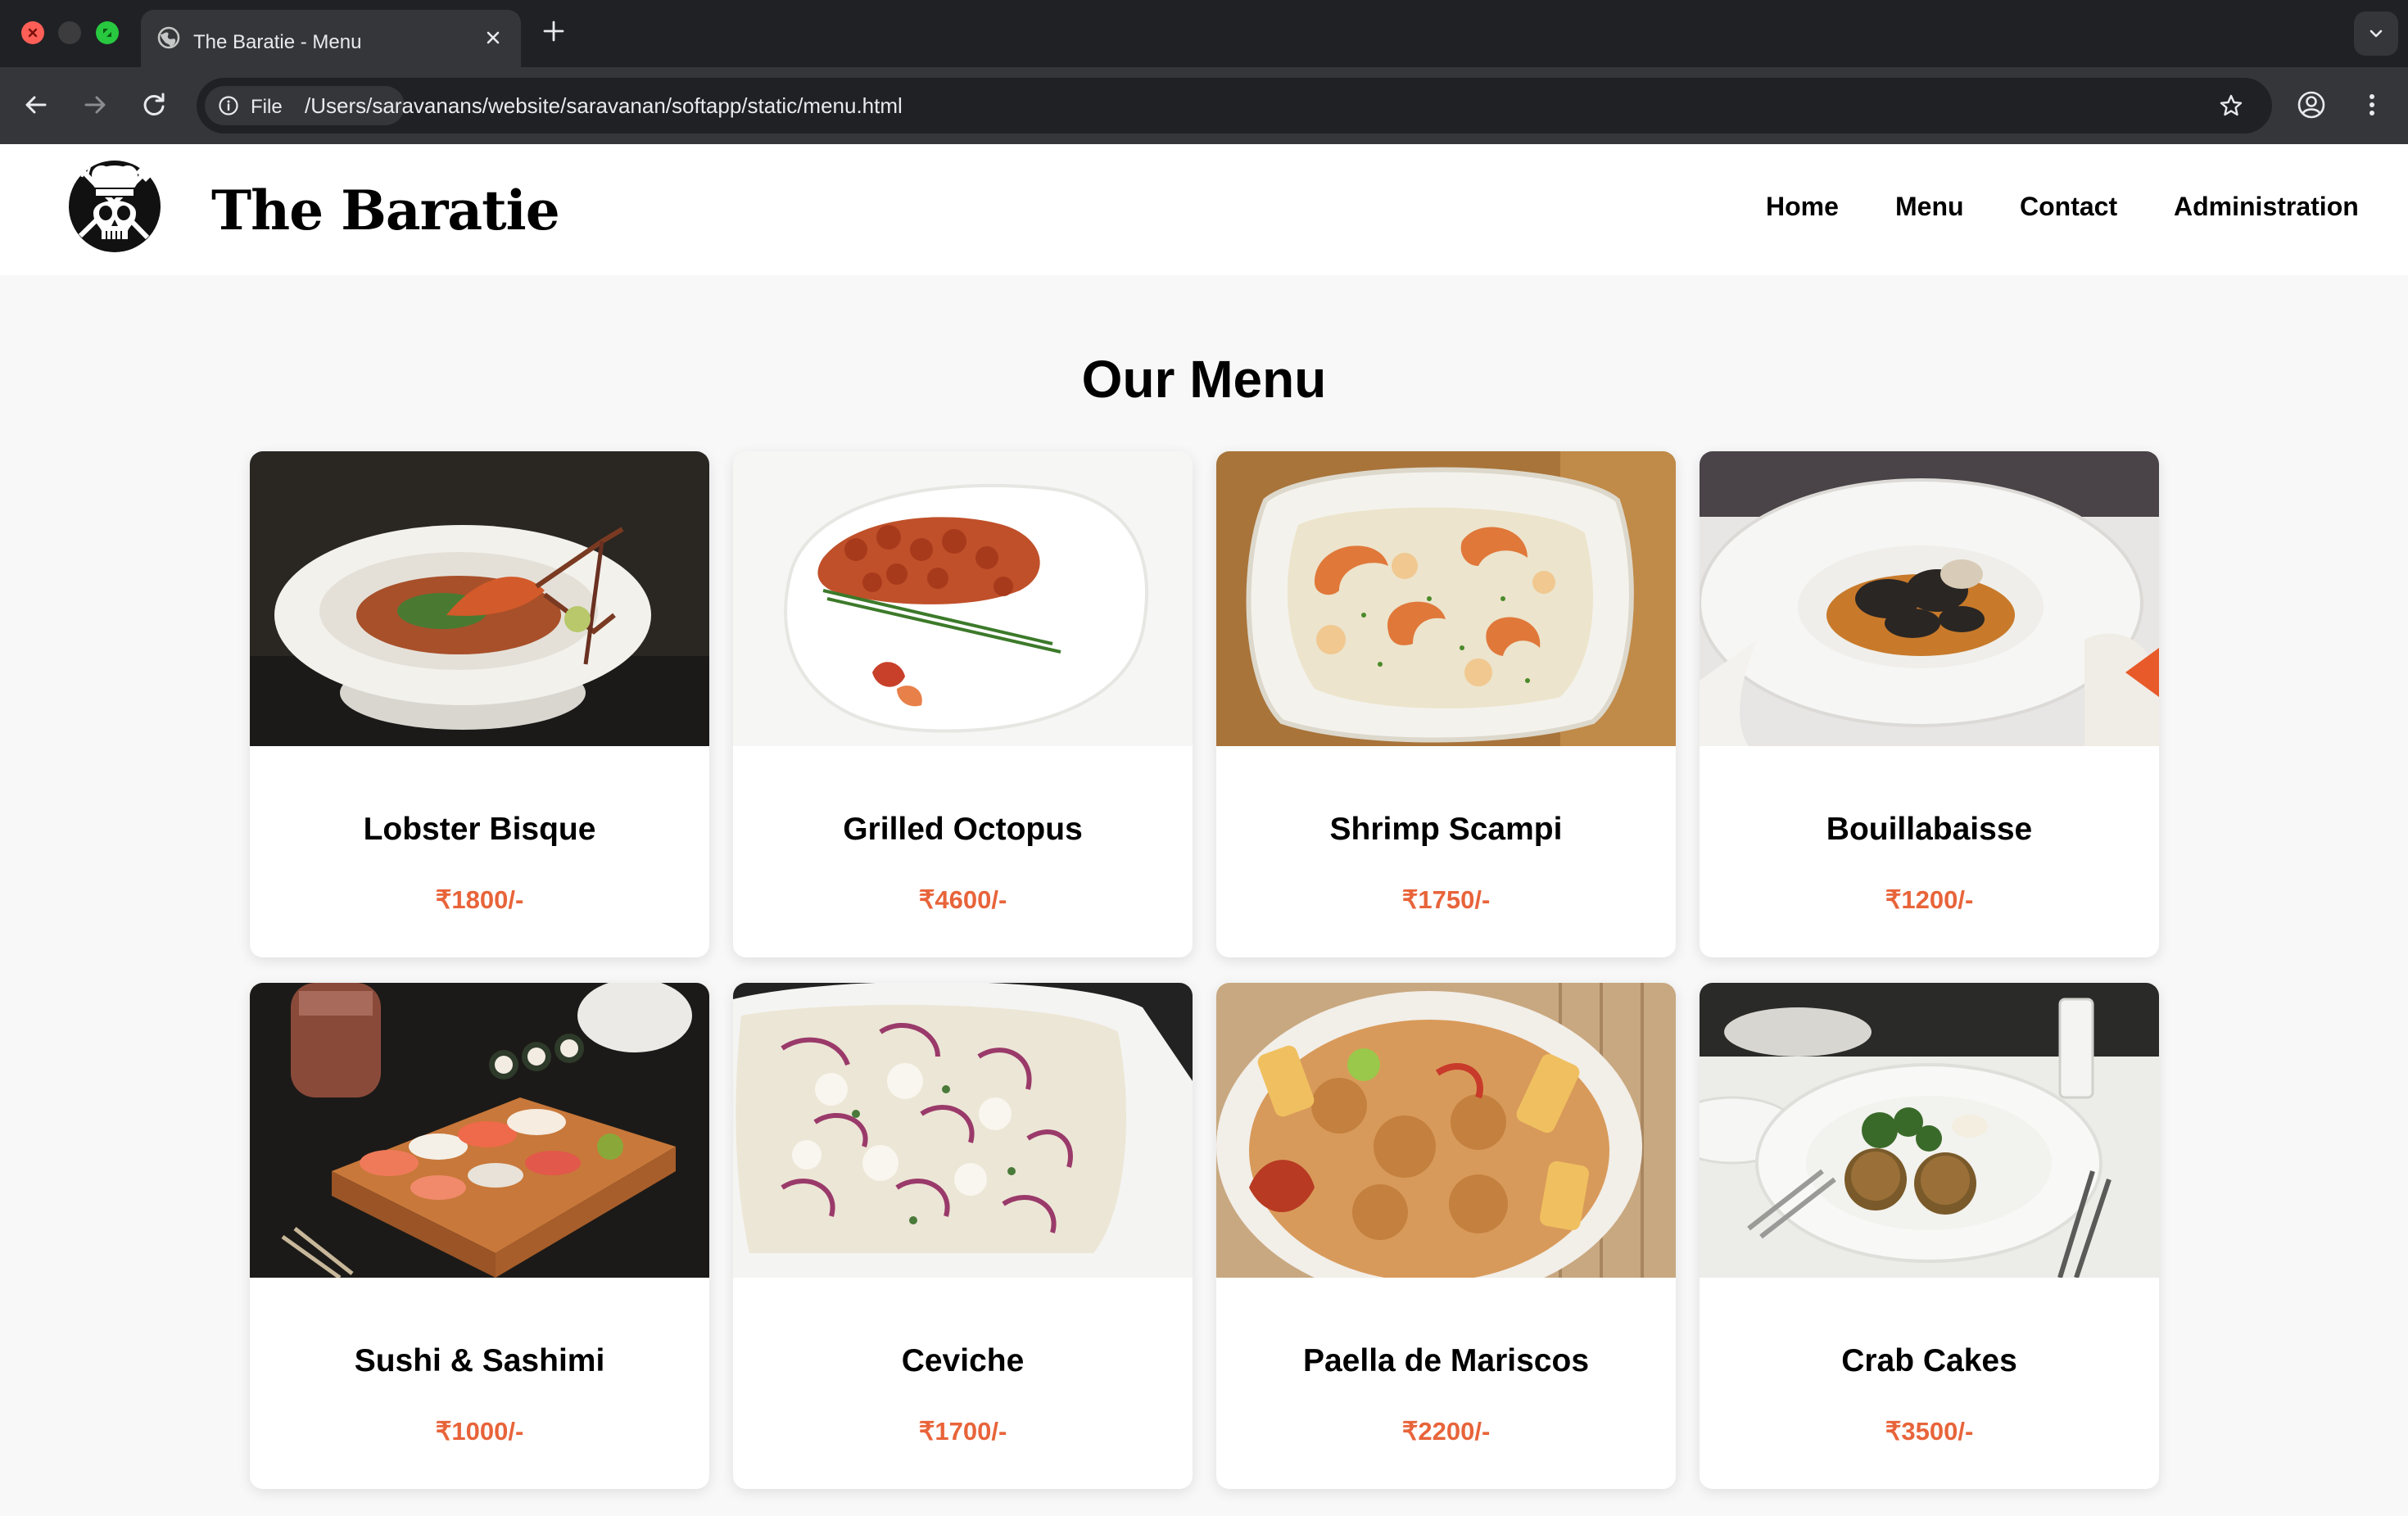 This screenshot has height=1516, width=2408. Describe the element at coordinates (962, 1431) in the screenshot. I see `dish-price: ₹1700/-` at that location.